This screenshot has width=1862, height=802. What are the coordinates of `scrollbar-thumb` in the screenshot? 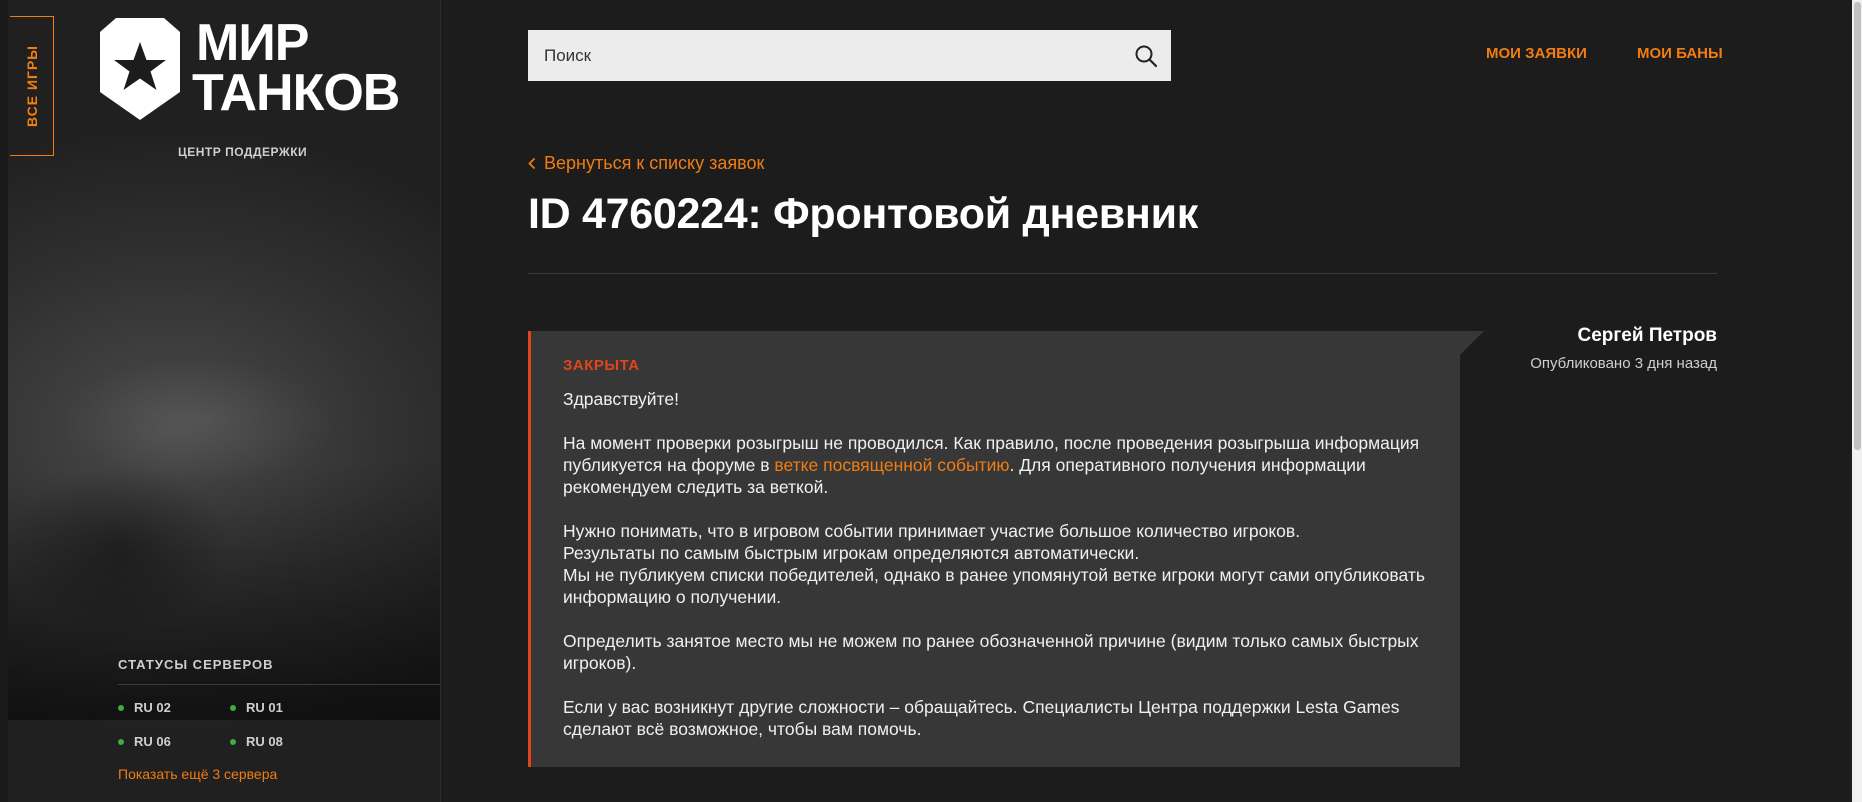 It's located at (1857, 226).